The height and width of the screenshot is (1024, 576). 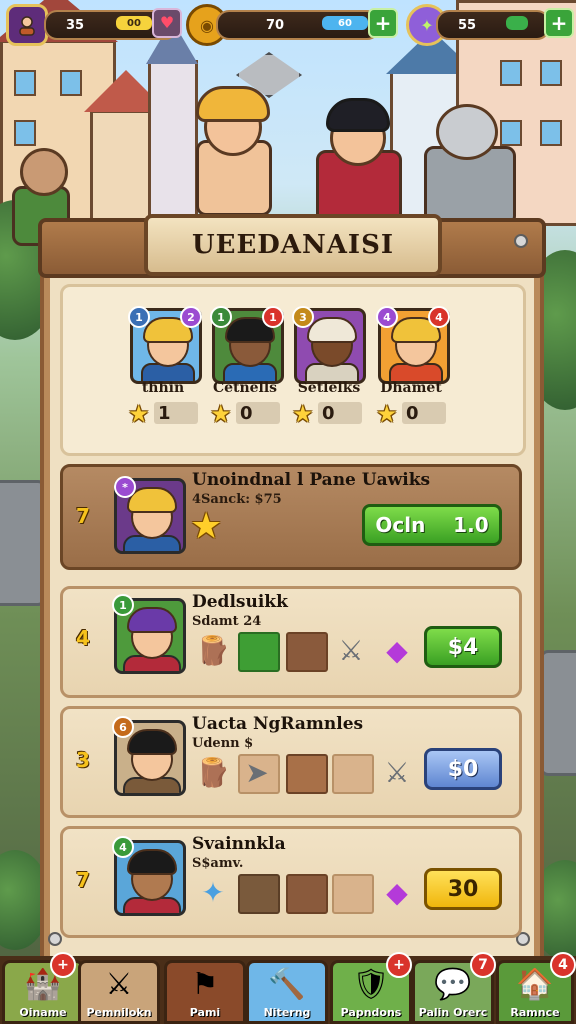 What do you see at coordinates (27, 25) in the screenshot?
I see `player-profile-icon` at bounding box center [27, 25].